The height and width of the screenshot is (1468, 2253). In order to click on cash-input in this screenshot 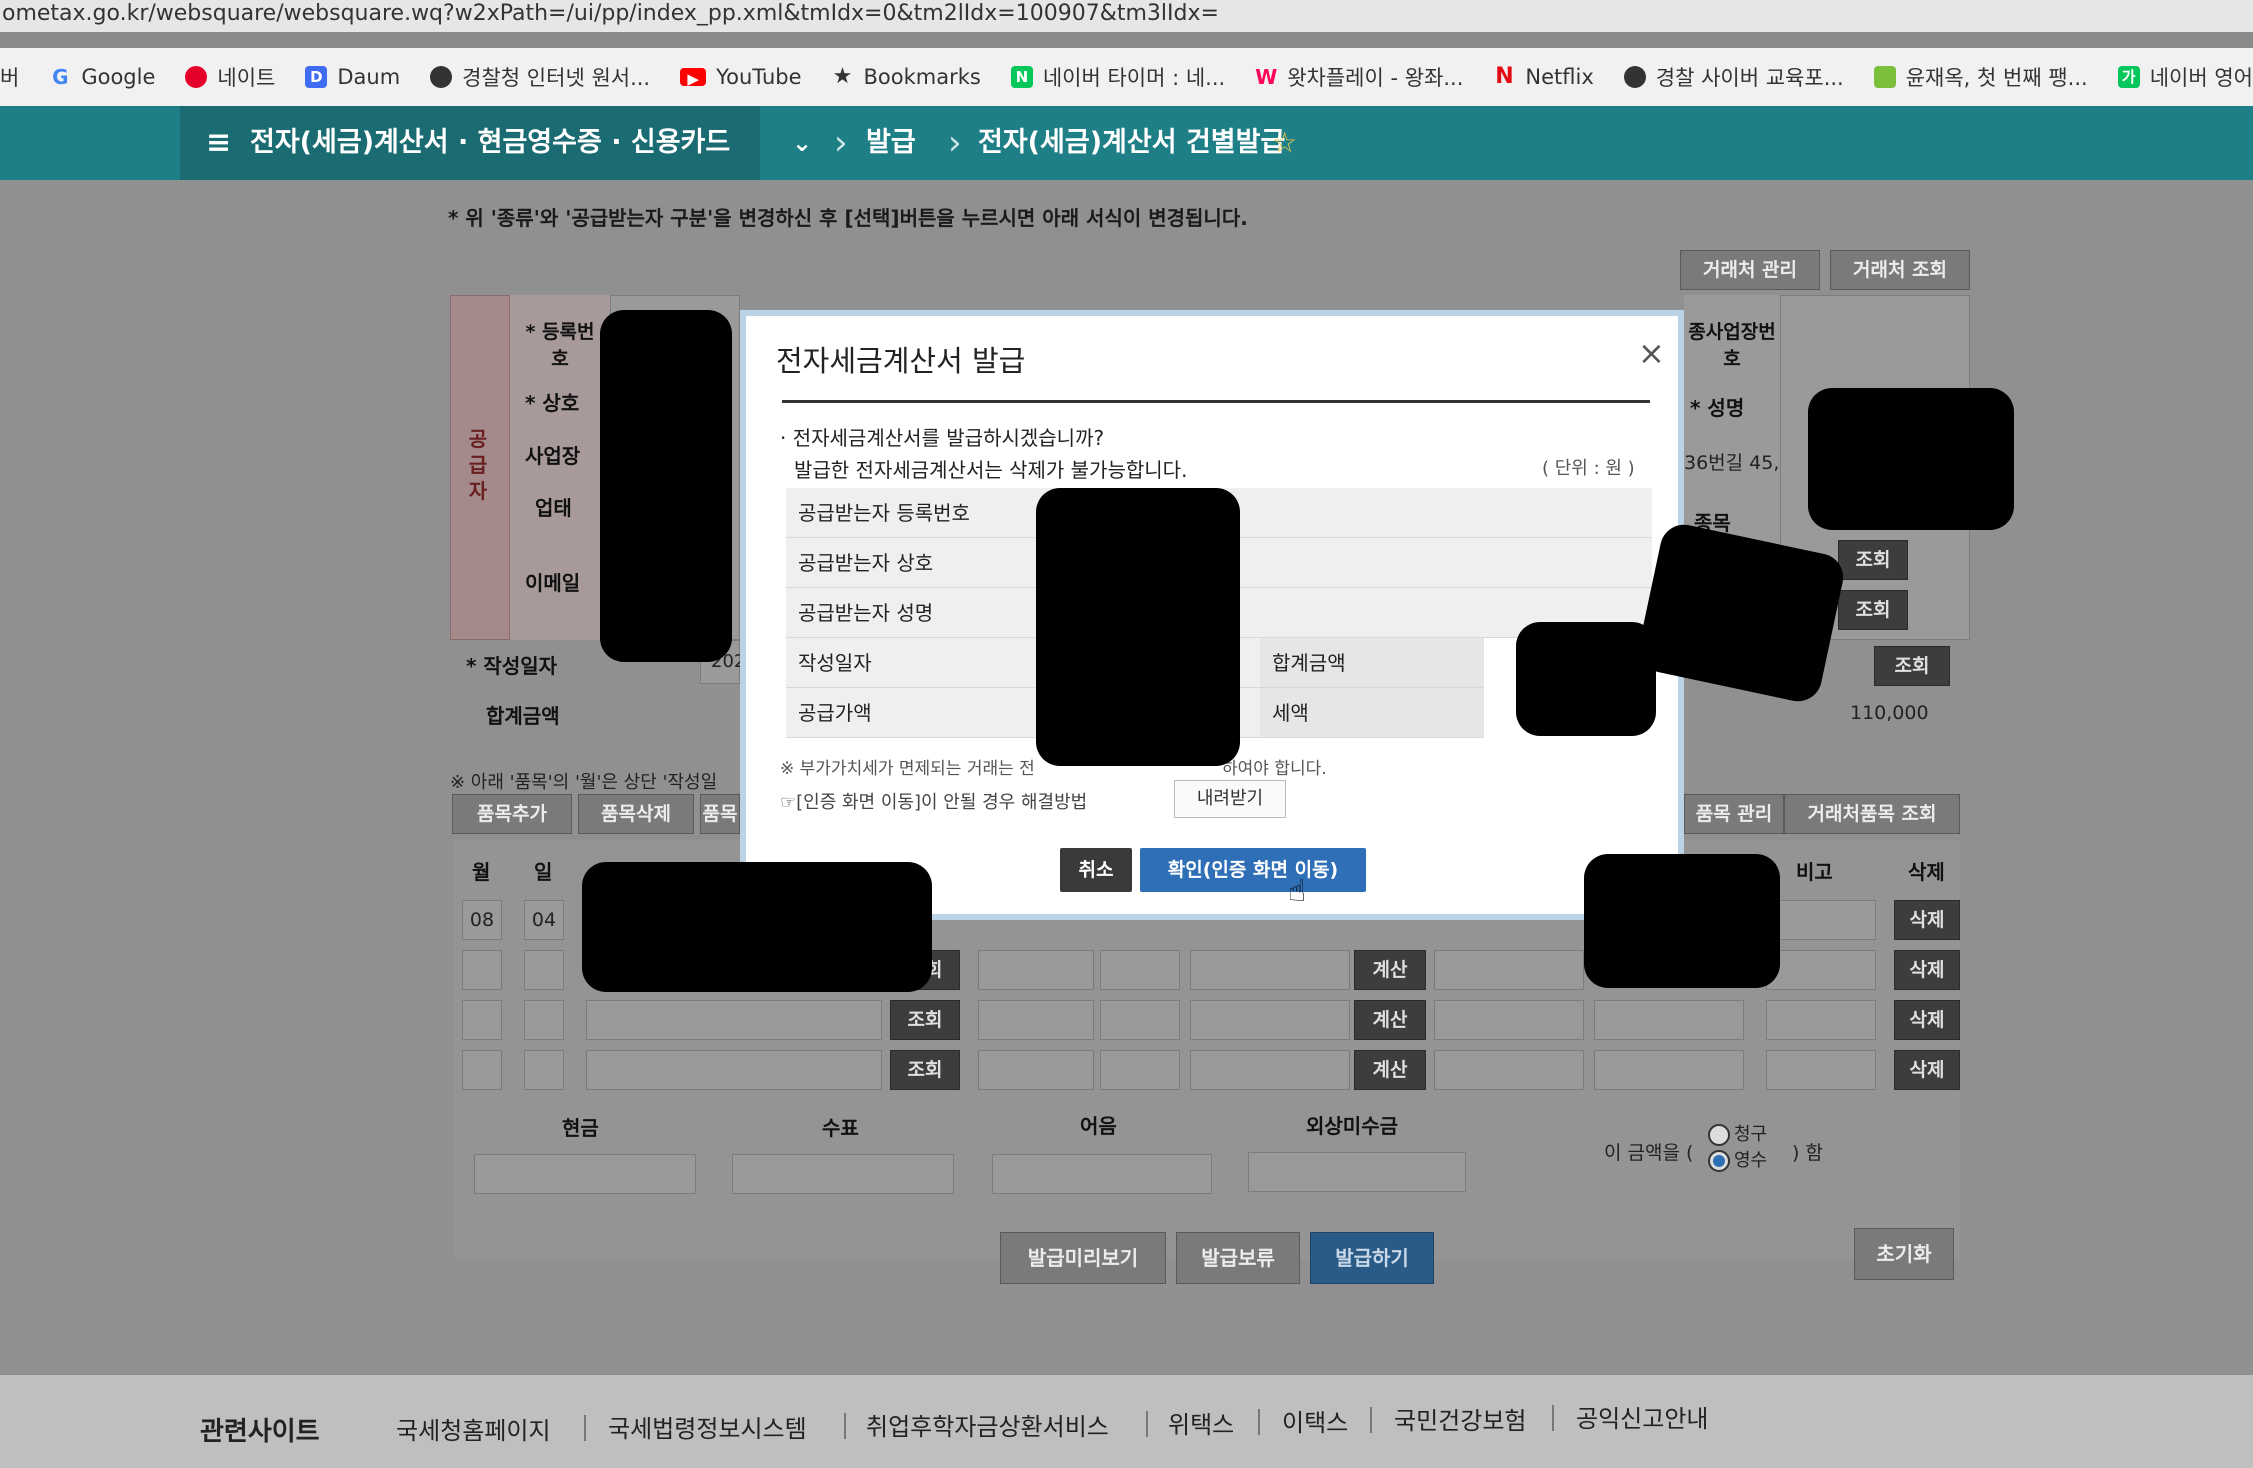, I will do `click(585, 1174)`.